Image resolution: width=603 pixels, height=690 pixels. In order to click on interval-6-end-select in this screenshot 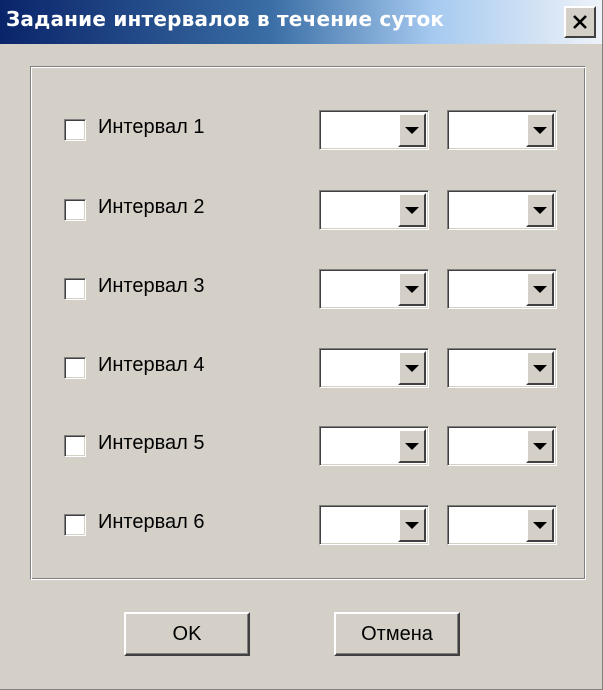, I will do `click(502, 525)`.